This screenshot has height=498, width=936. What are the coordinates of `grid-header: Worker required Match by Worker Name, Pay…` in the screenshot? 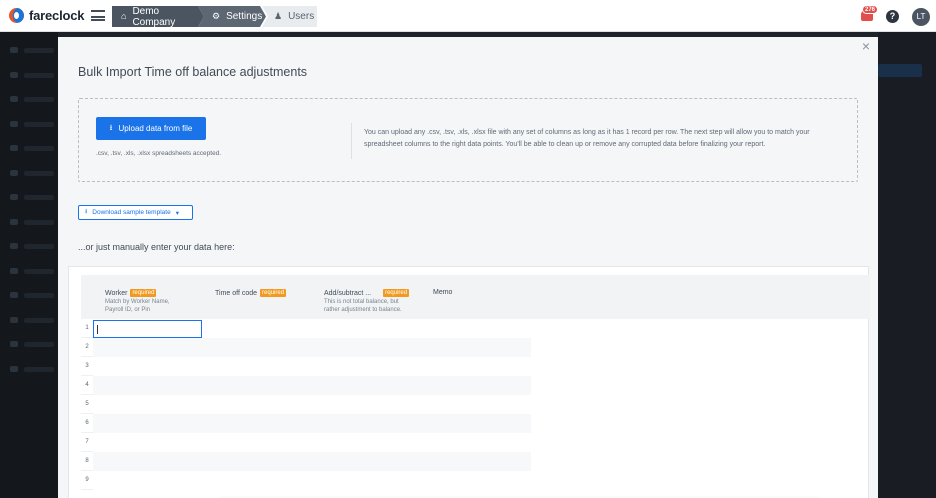 It's located at (475, 297).